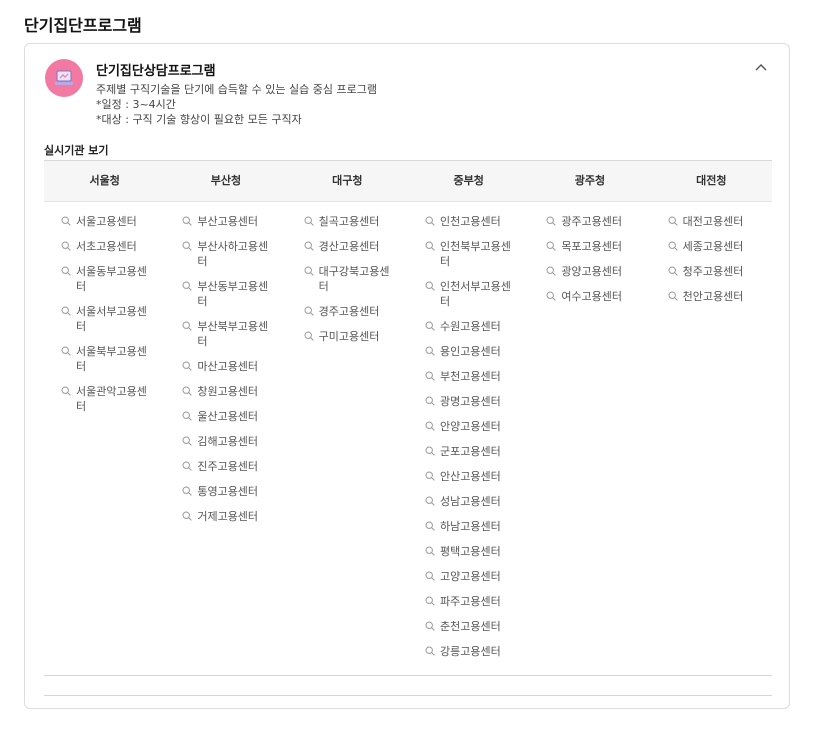 The width and height of the screenshot is (817, 733). Describe the element at coordinates (113, 246) in the screenshot. I see `center-link: 서초고용센터` at that location.